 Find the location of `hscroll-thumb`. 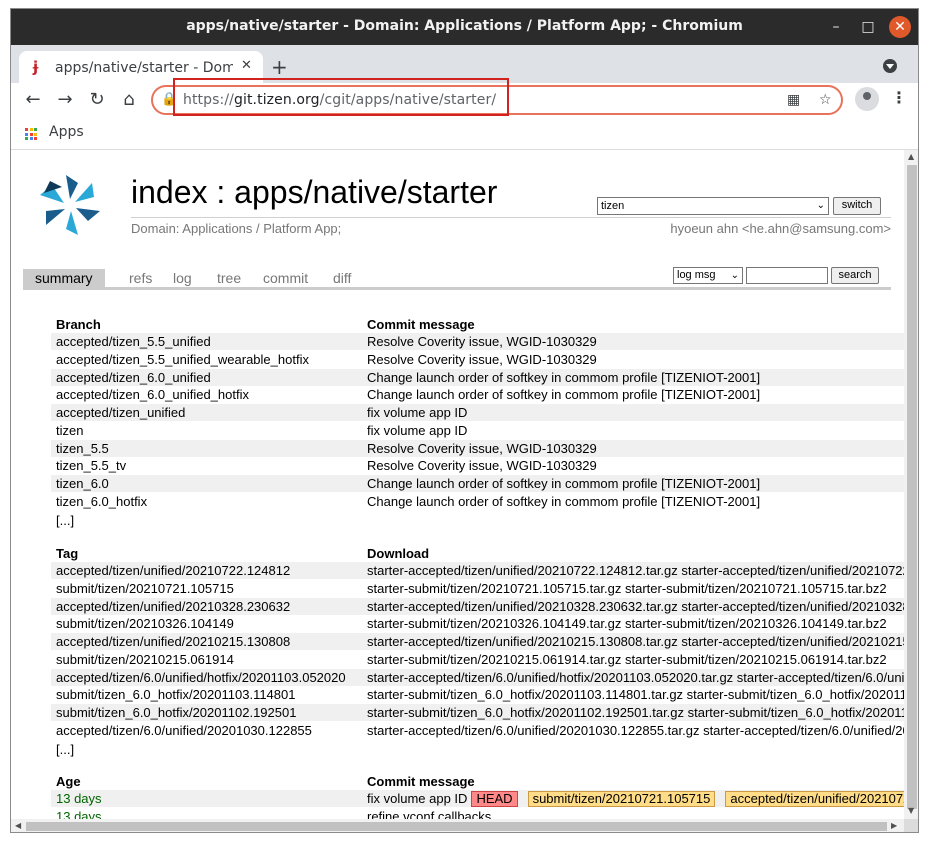

hscroll-thumb is located at coordinates (456, 826).